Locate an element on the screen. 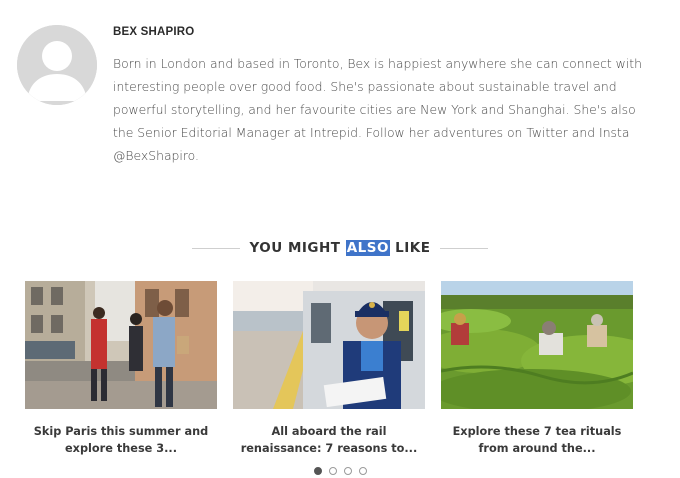 This screenshot has width=680, height=478. related-heading: YOU MIGHT ALSO LIKE is located at coordinates (340, 248).